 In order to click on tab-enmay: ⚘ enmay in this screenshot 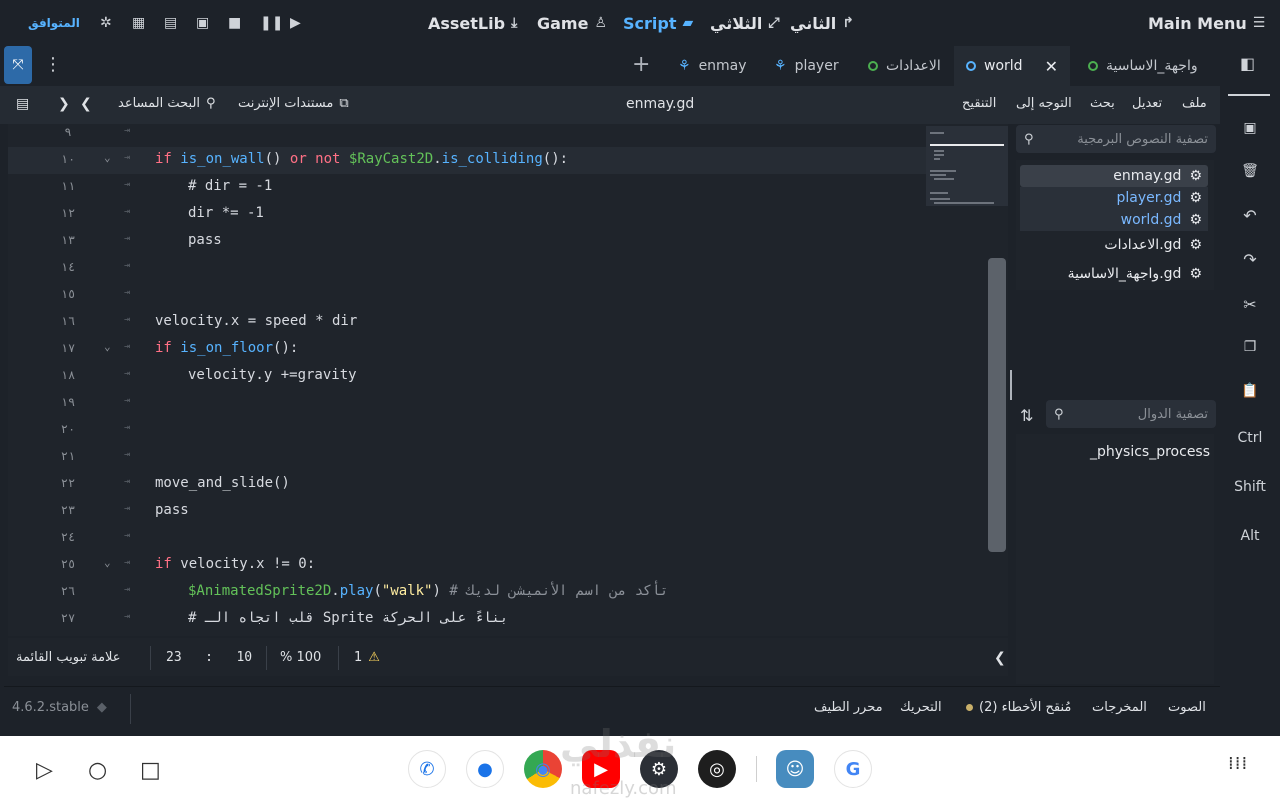, I will do `click(712, 66)`.